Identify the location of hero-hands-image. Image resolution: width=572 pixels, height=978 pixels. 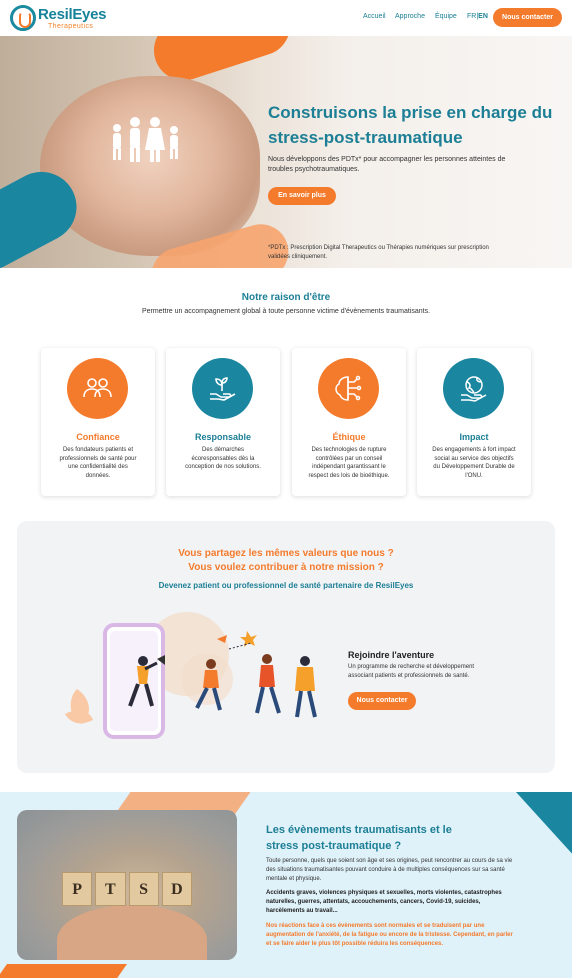
(150, 166).